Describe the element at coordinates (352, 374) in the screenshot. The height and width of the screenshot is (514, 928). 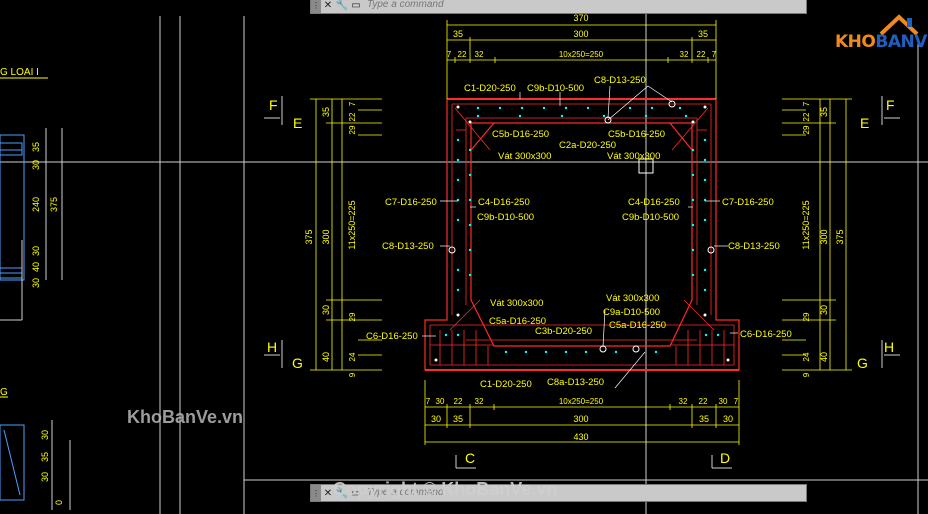
I see `dim-left: 9` at that location.